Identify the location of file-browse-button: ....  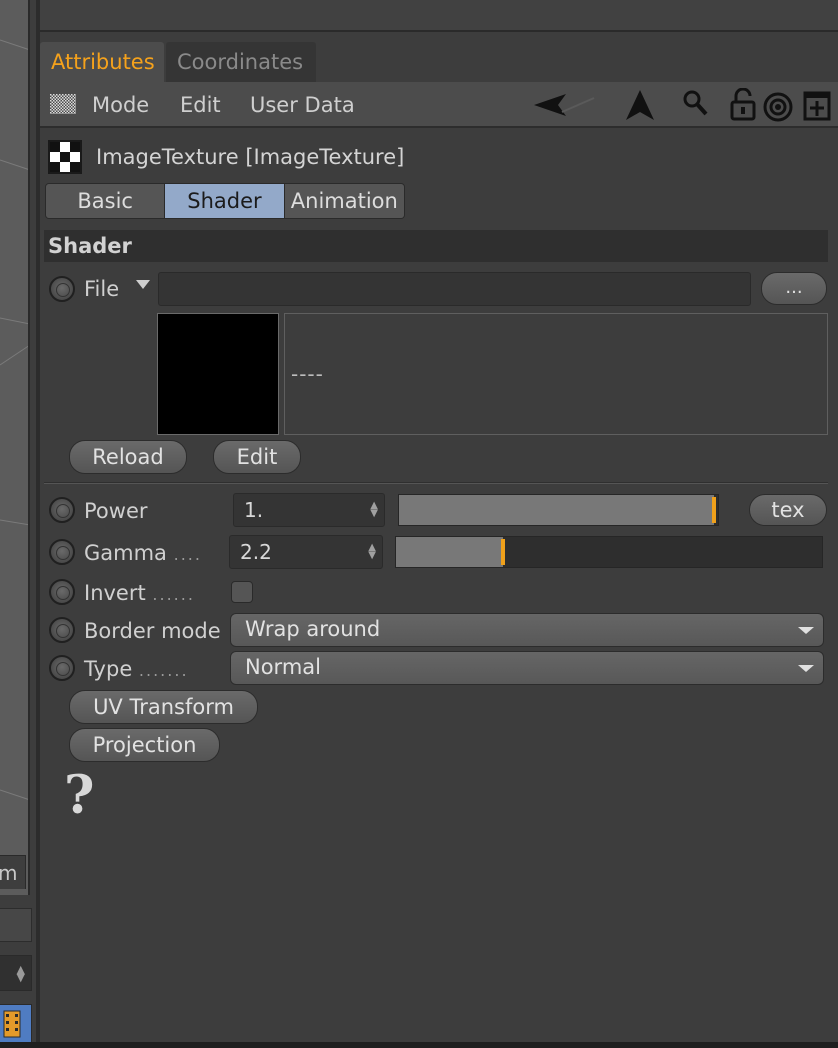
(794, 288).